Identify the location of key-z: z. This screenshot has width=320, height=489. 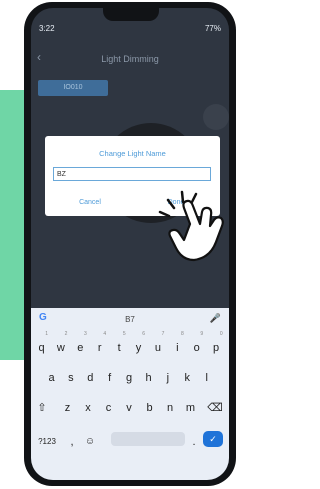
(67, 408).